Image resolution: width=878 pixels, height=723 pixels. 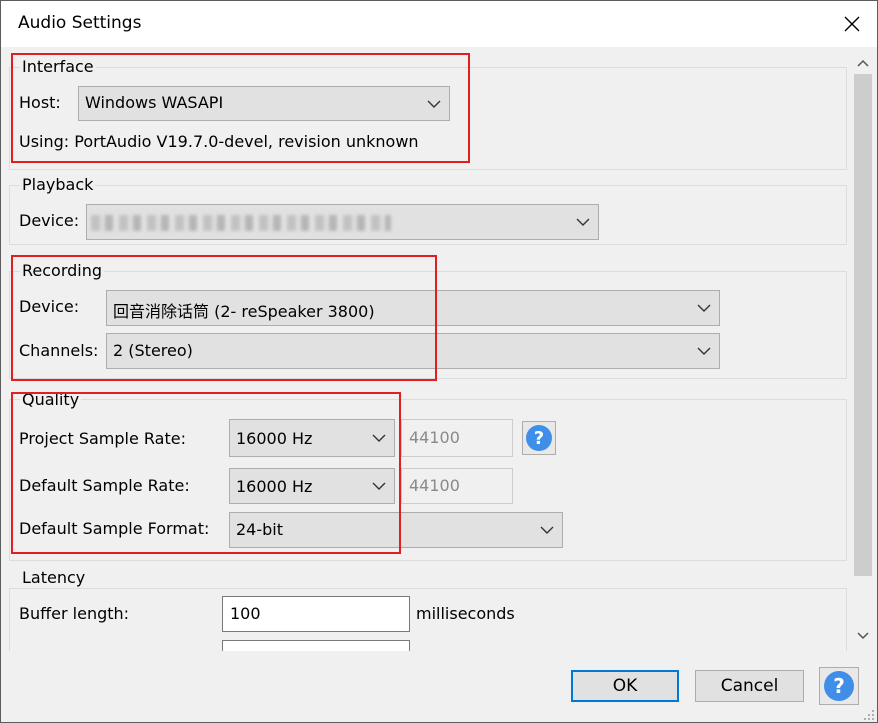 What do you see at coordinates (58, 185) in the screenshot?
I see `playback-group-label: Playback` at bounding box center [58, 185].